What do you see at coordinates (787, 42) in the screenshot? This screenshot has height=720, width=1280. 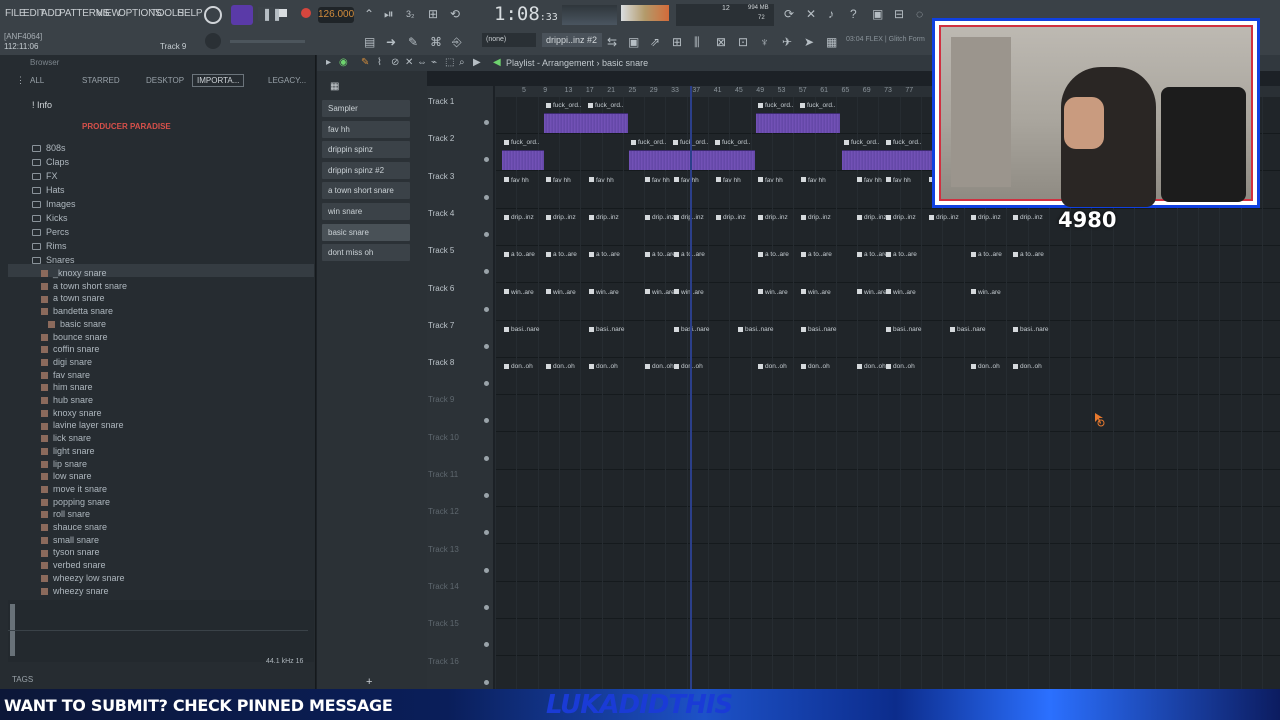 I see `tools-icon: ✈` at bounding box center [787, 42].